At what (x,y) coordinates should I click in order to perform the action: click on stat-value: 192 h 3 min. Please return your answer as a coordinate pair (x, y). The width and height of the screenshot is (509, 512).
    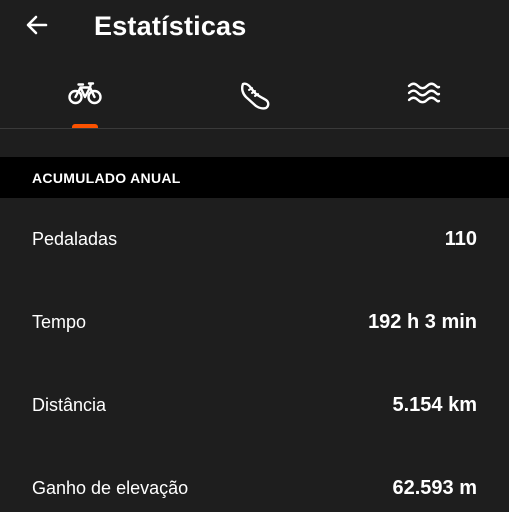
    Looking at the image, I should click on (422, 322).